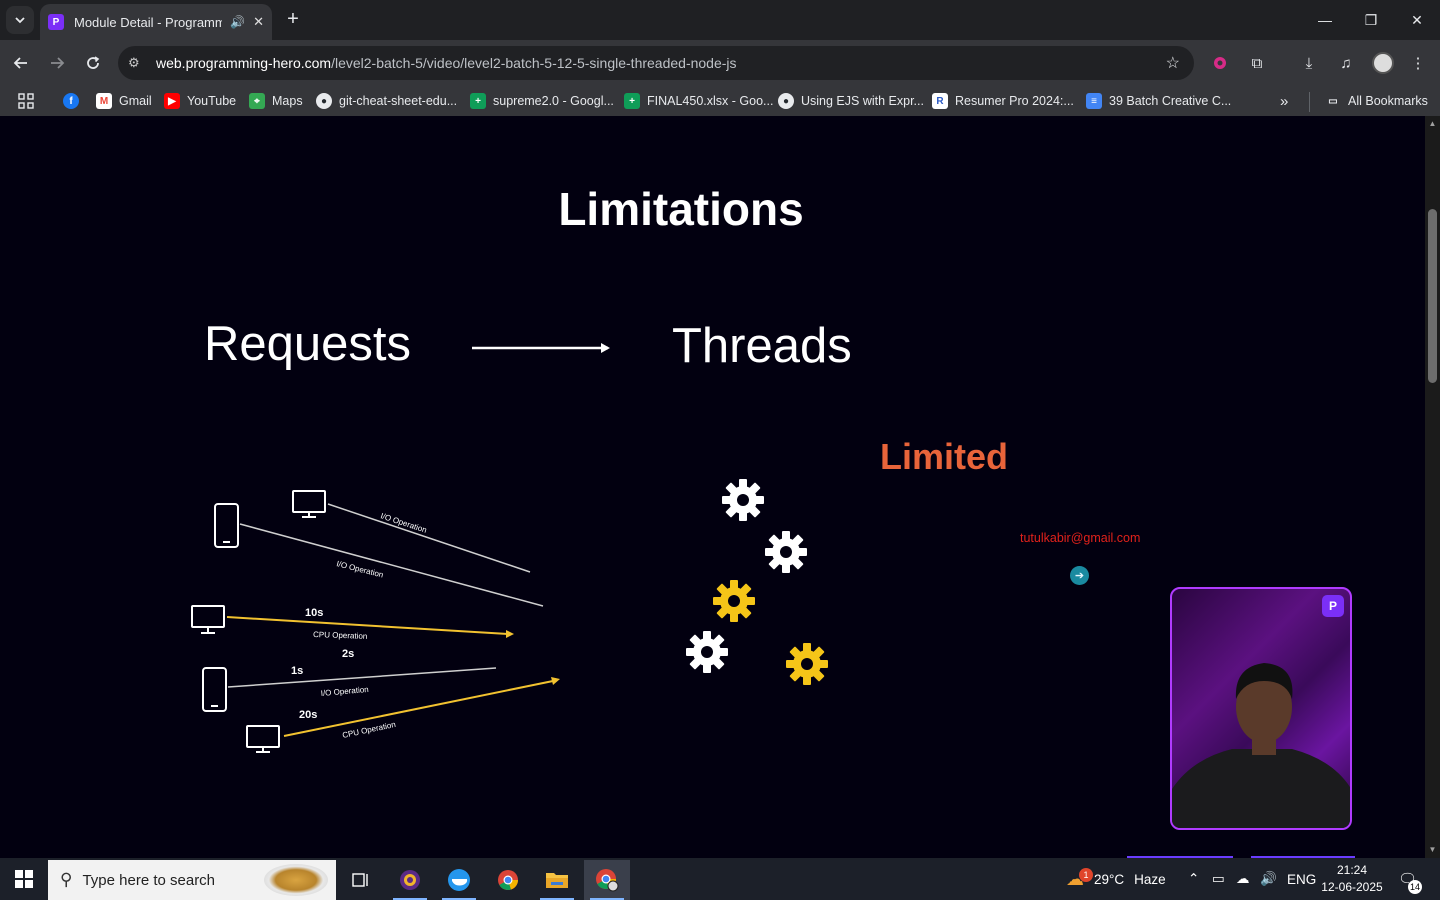 The width and height of the screenshot is (1440, 900). What do you see at coordinates (124, 101) in the screenshot?
I see `bookmark-gmail: M Gmail` at bounding box center [124, 101].